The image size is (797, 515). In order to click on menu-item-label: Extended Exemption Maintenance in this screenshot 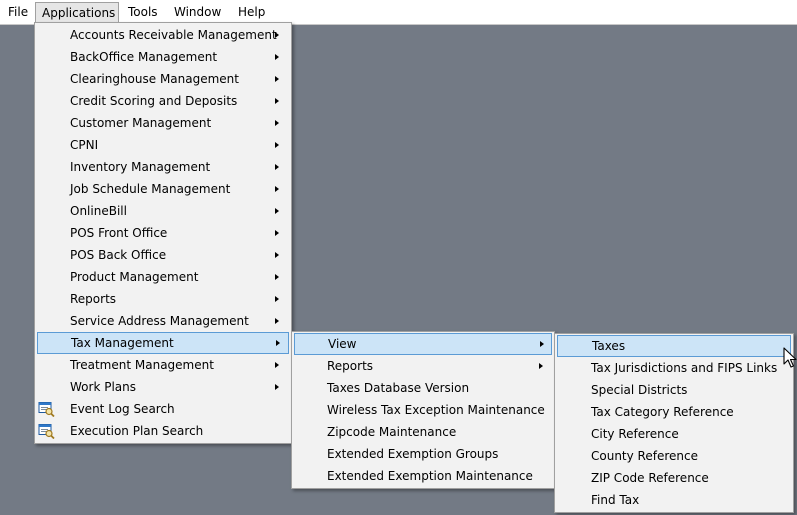, I will do `click(430, 476)`.